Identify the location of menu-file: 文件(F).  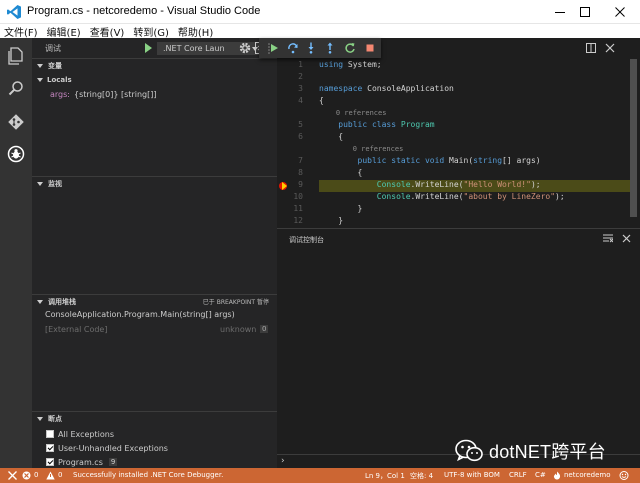
(21, 31).